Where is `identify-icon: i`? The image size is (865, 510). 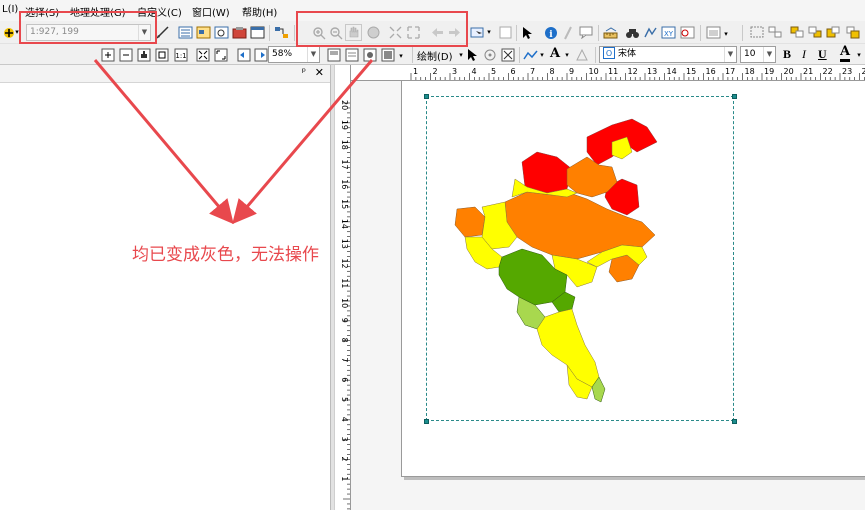
identify-icon: i is located at coordinates (550, 32).